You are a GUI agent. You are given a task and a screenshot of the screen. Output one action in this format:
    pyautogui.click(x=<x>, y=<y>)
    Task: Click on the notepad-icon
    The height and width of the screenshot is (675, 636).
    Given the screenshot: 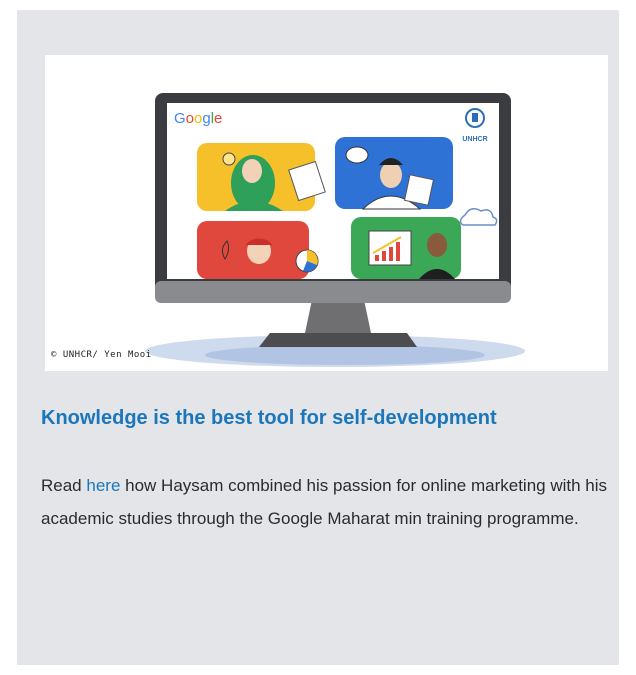 What is the action you would take?
    pyautogui.click(x=419, y=190)
    